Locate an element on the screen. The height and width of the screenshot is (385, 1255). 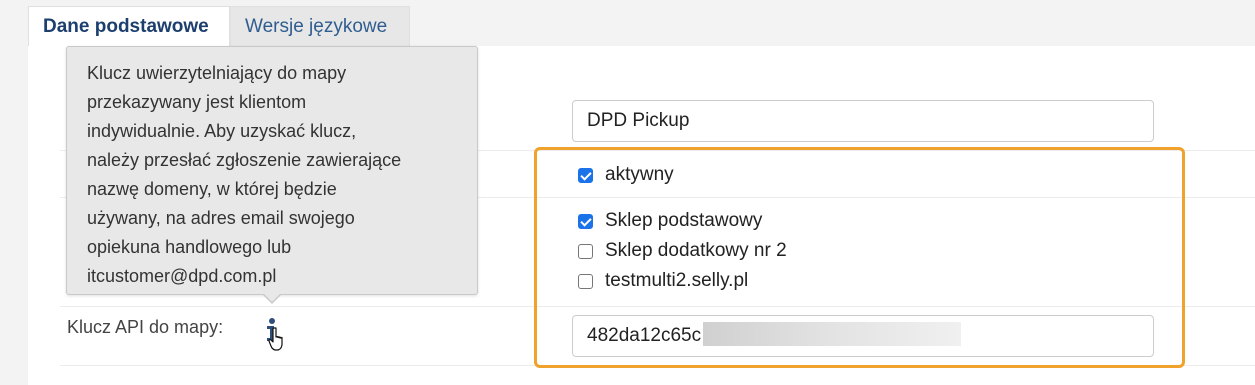
active-checkbox-row: aktywny is located at coordinates (626, 175).